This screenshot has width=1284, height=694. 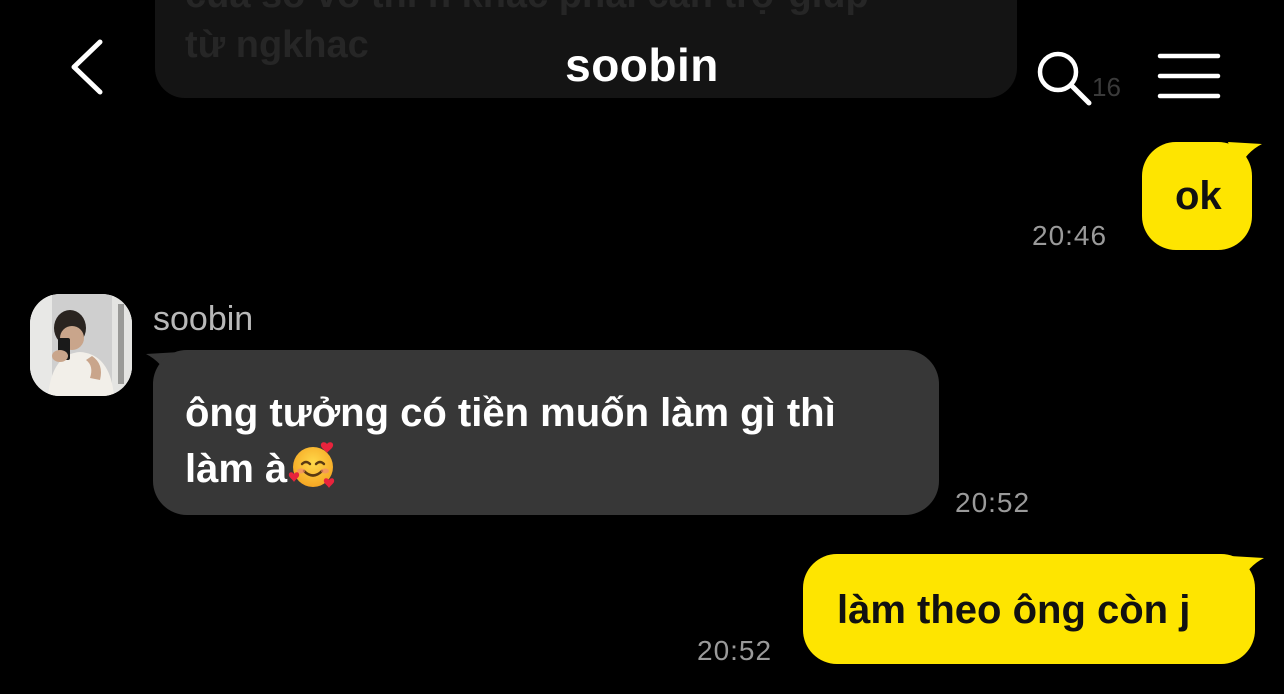 What do you see at coordinates (203, 319) in the screenshot?
I see `sender-name: soobin` at bounding box center [203, 319].